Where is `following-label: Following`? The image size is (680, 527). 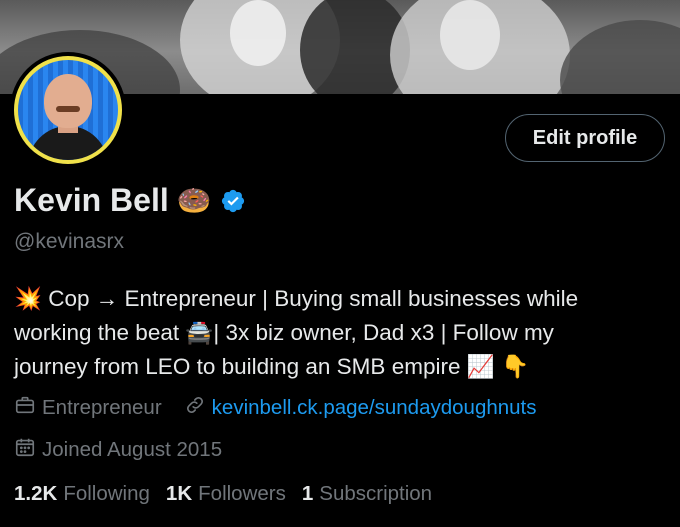
following-label: Following is located at coordinates (106, 493).